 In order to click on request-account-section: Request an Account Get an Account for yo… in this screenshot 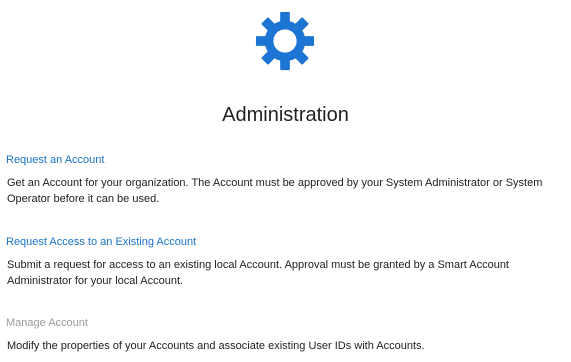, I will do `click(286, 180)`.